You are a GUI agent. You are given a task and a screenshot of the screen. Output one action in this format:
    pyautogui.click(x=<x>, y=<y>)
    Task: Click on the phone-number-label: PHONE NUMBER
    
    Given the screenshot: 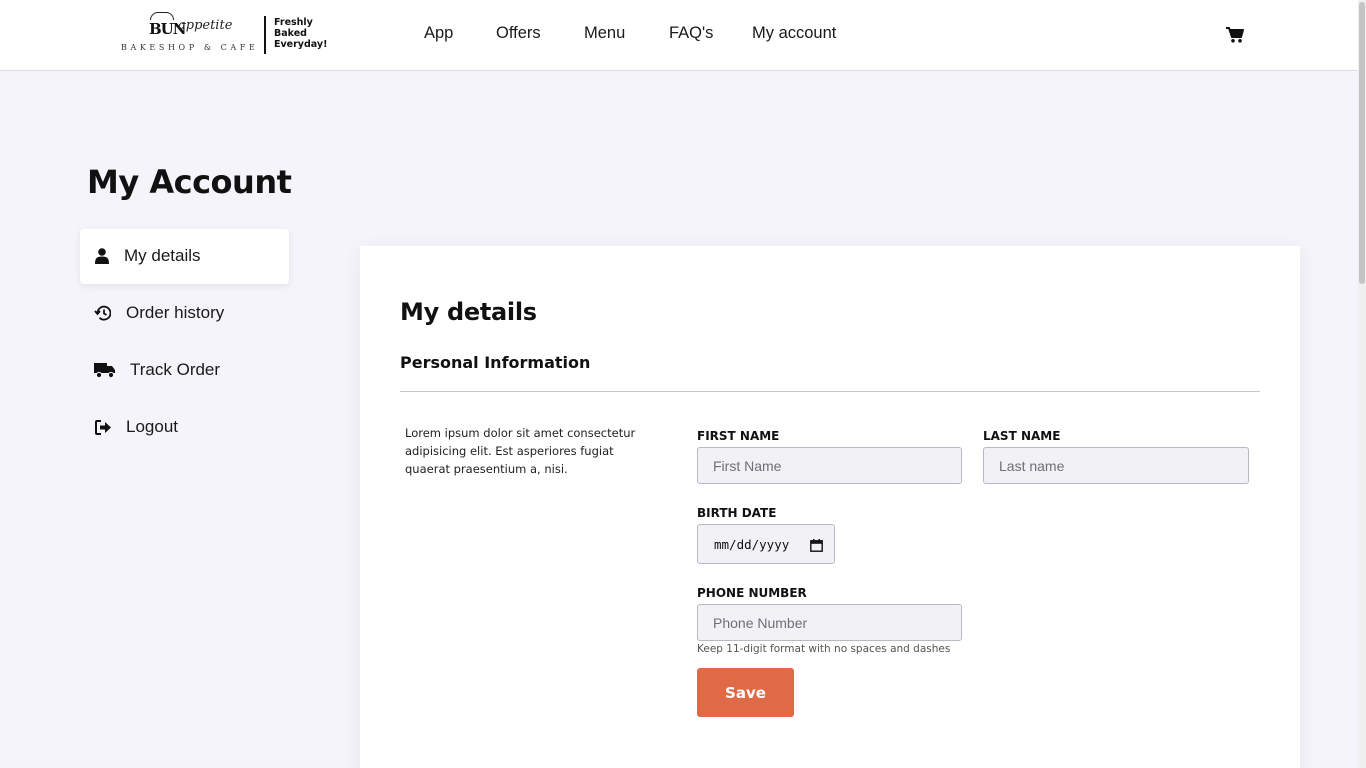 What is the action you would take?
    pyautogui.click(x=752, y=593)
    